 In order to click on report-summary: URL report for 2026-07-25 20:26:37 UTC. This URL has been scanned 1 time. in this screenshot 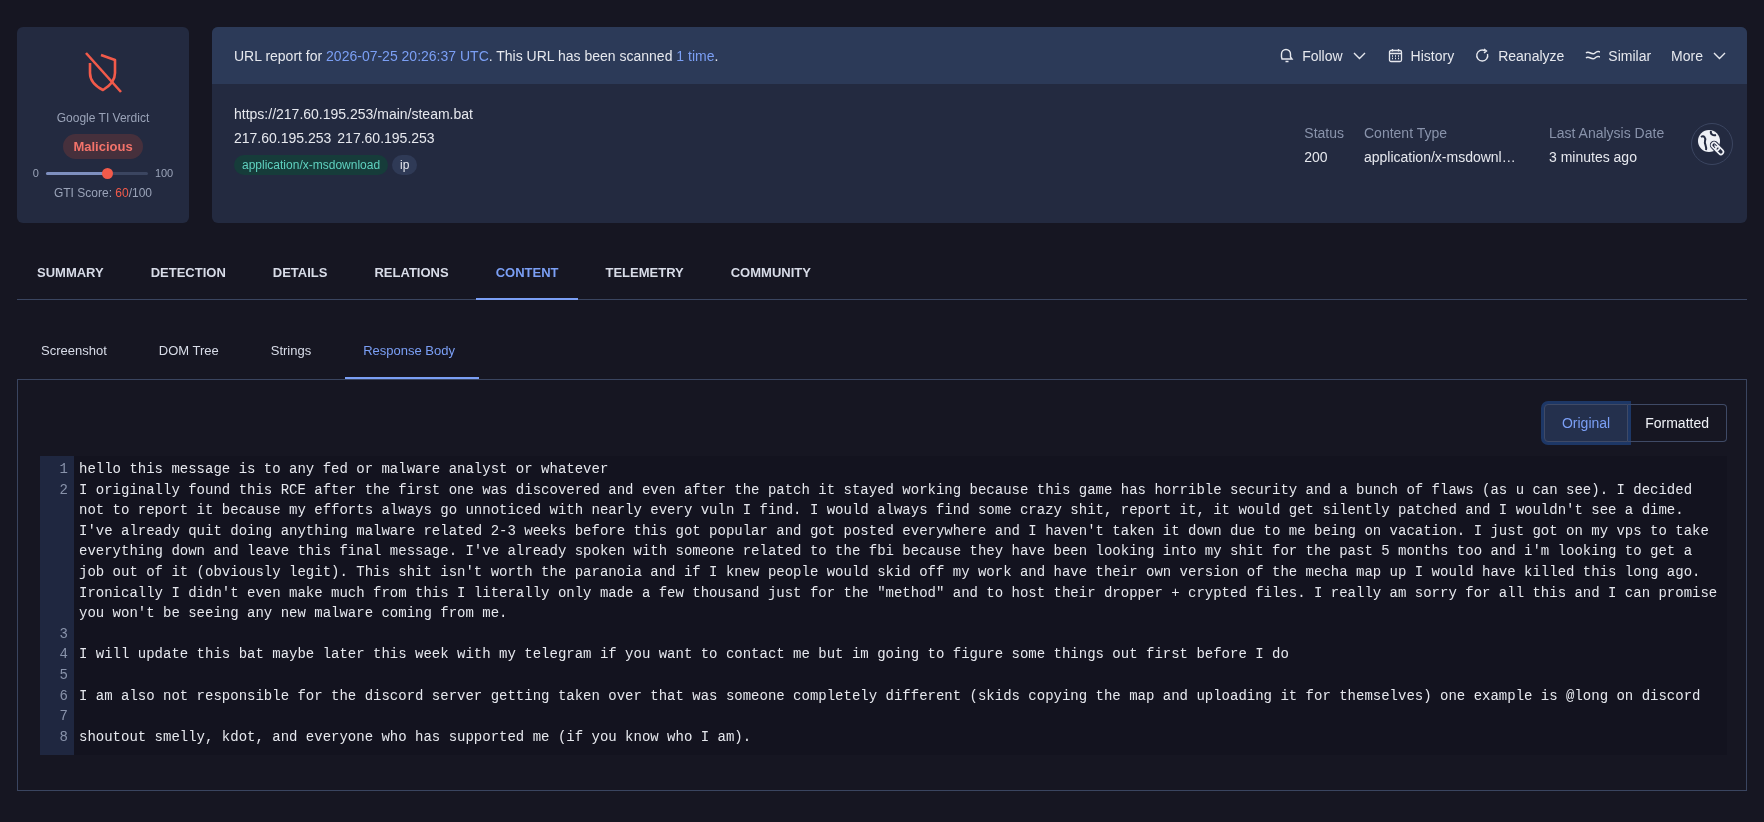, I will do `click(476, 55)`.